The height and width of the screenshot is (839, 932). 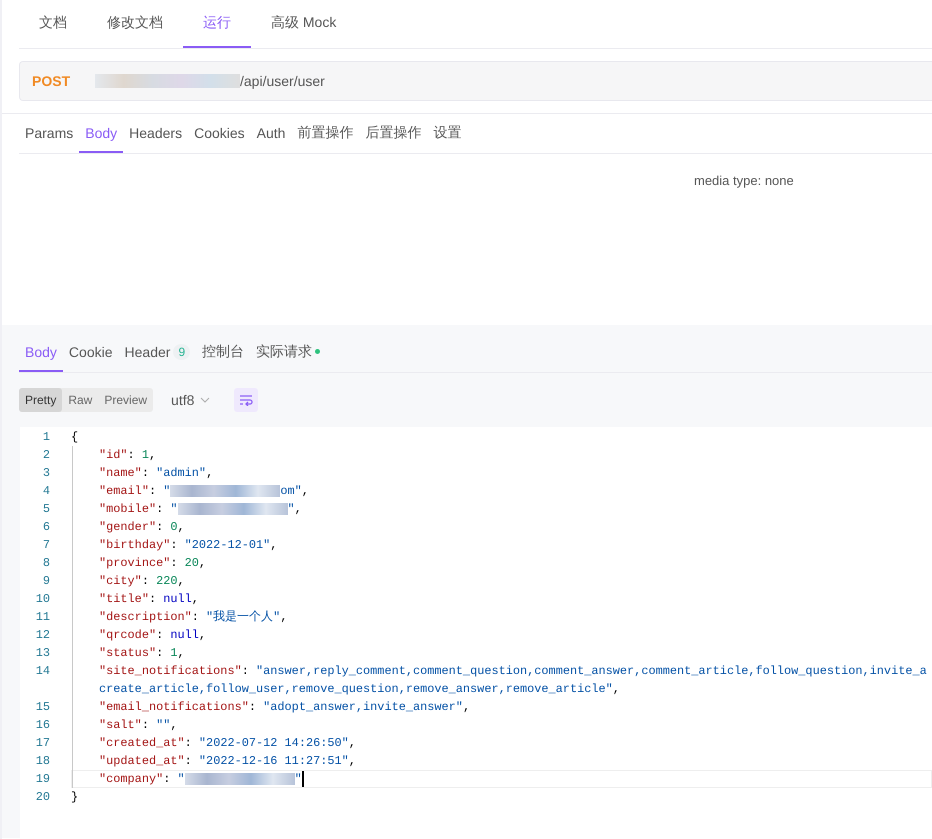 What do you see at coordinates (126, 400) in the screenshot?
I see `view-mode-tab: Preview` at bounding box center [126, 400].